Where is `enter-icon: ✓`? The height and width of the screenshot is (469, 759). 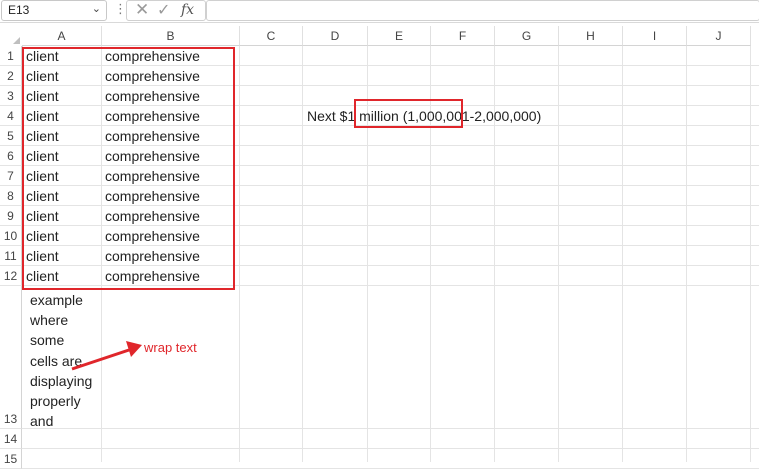 enter-icon: ✓ is located at coordinates (163, 10).